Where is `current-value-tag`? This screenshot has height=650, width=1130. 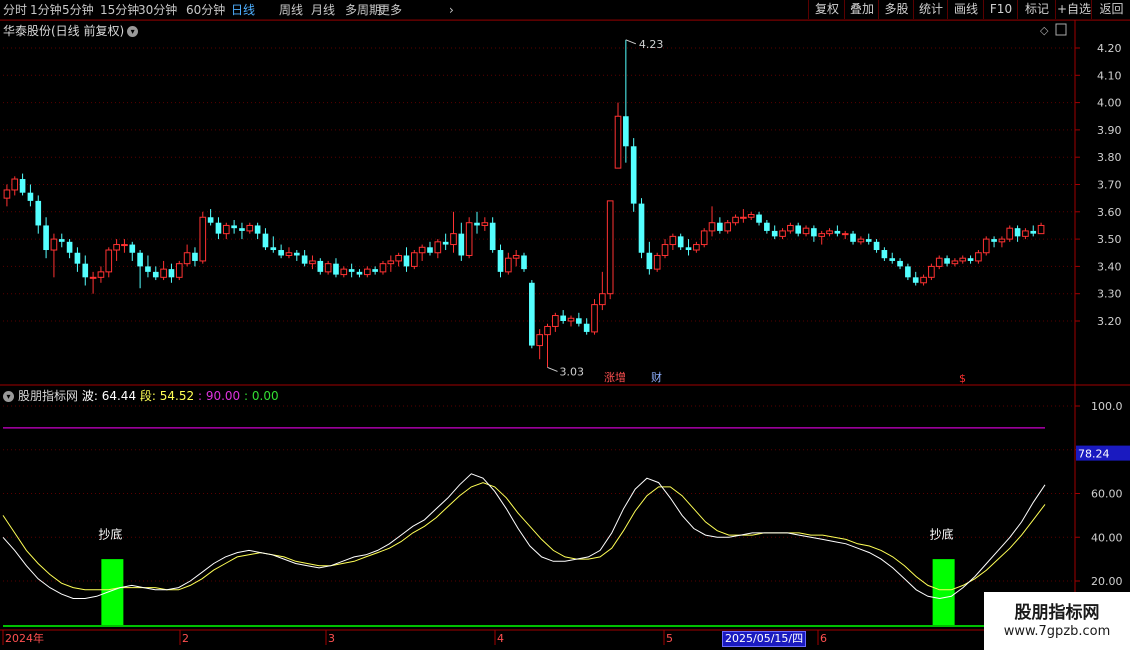 current-value-tag is located at coordinates (1103, 453).